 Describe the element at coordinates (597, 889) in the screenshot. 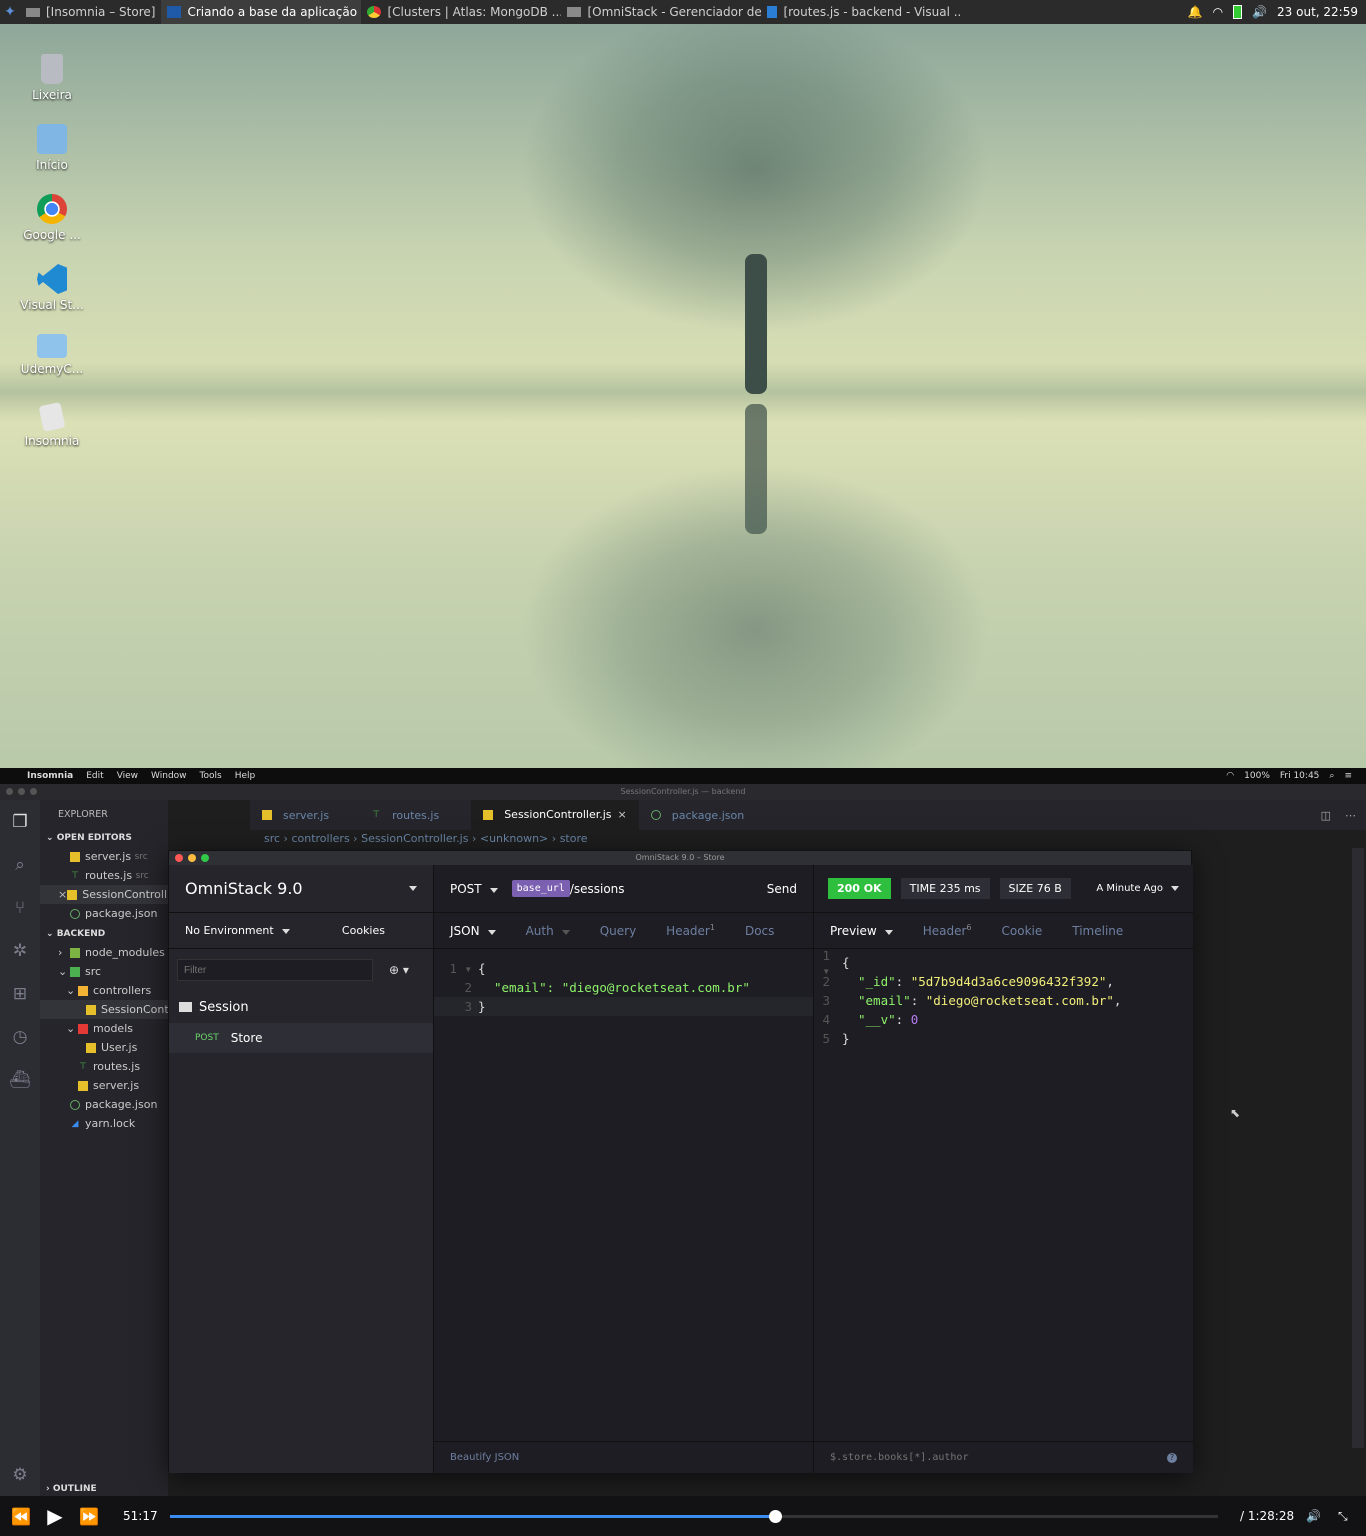

I see `url-path: /sessions` at that location.